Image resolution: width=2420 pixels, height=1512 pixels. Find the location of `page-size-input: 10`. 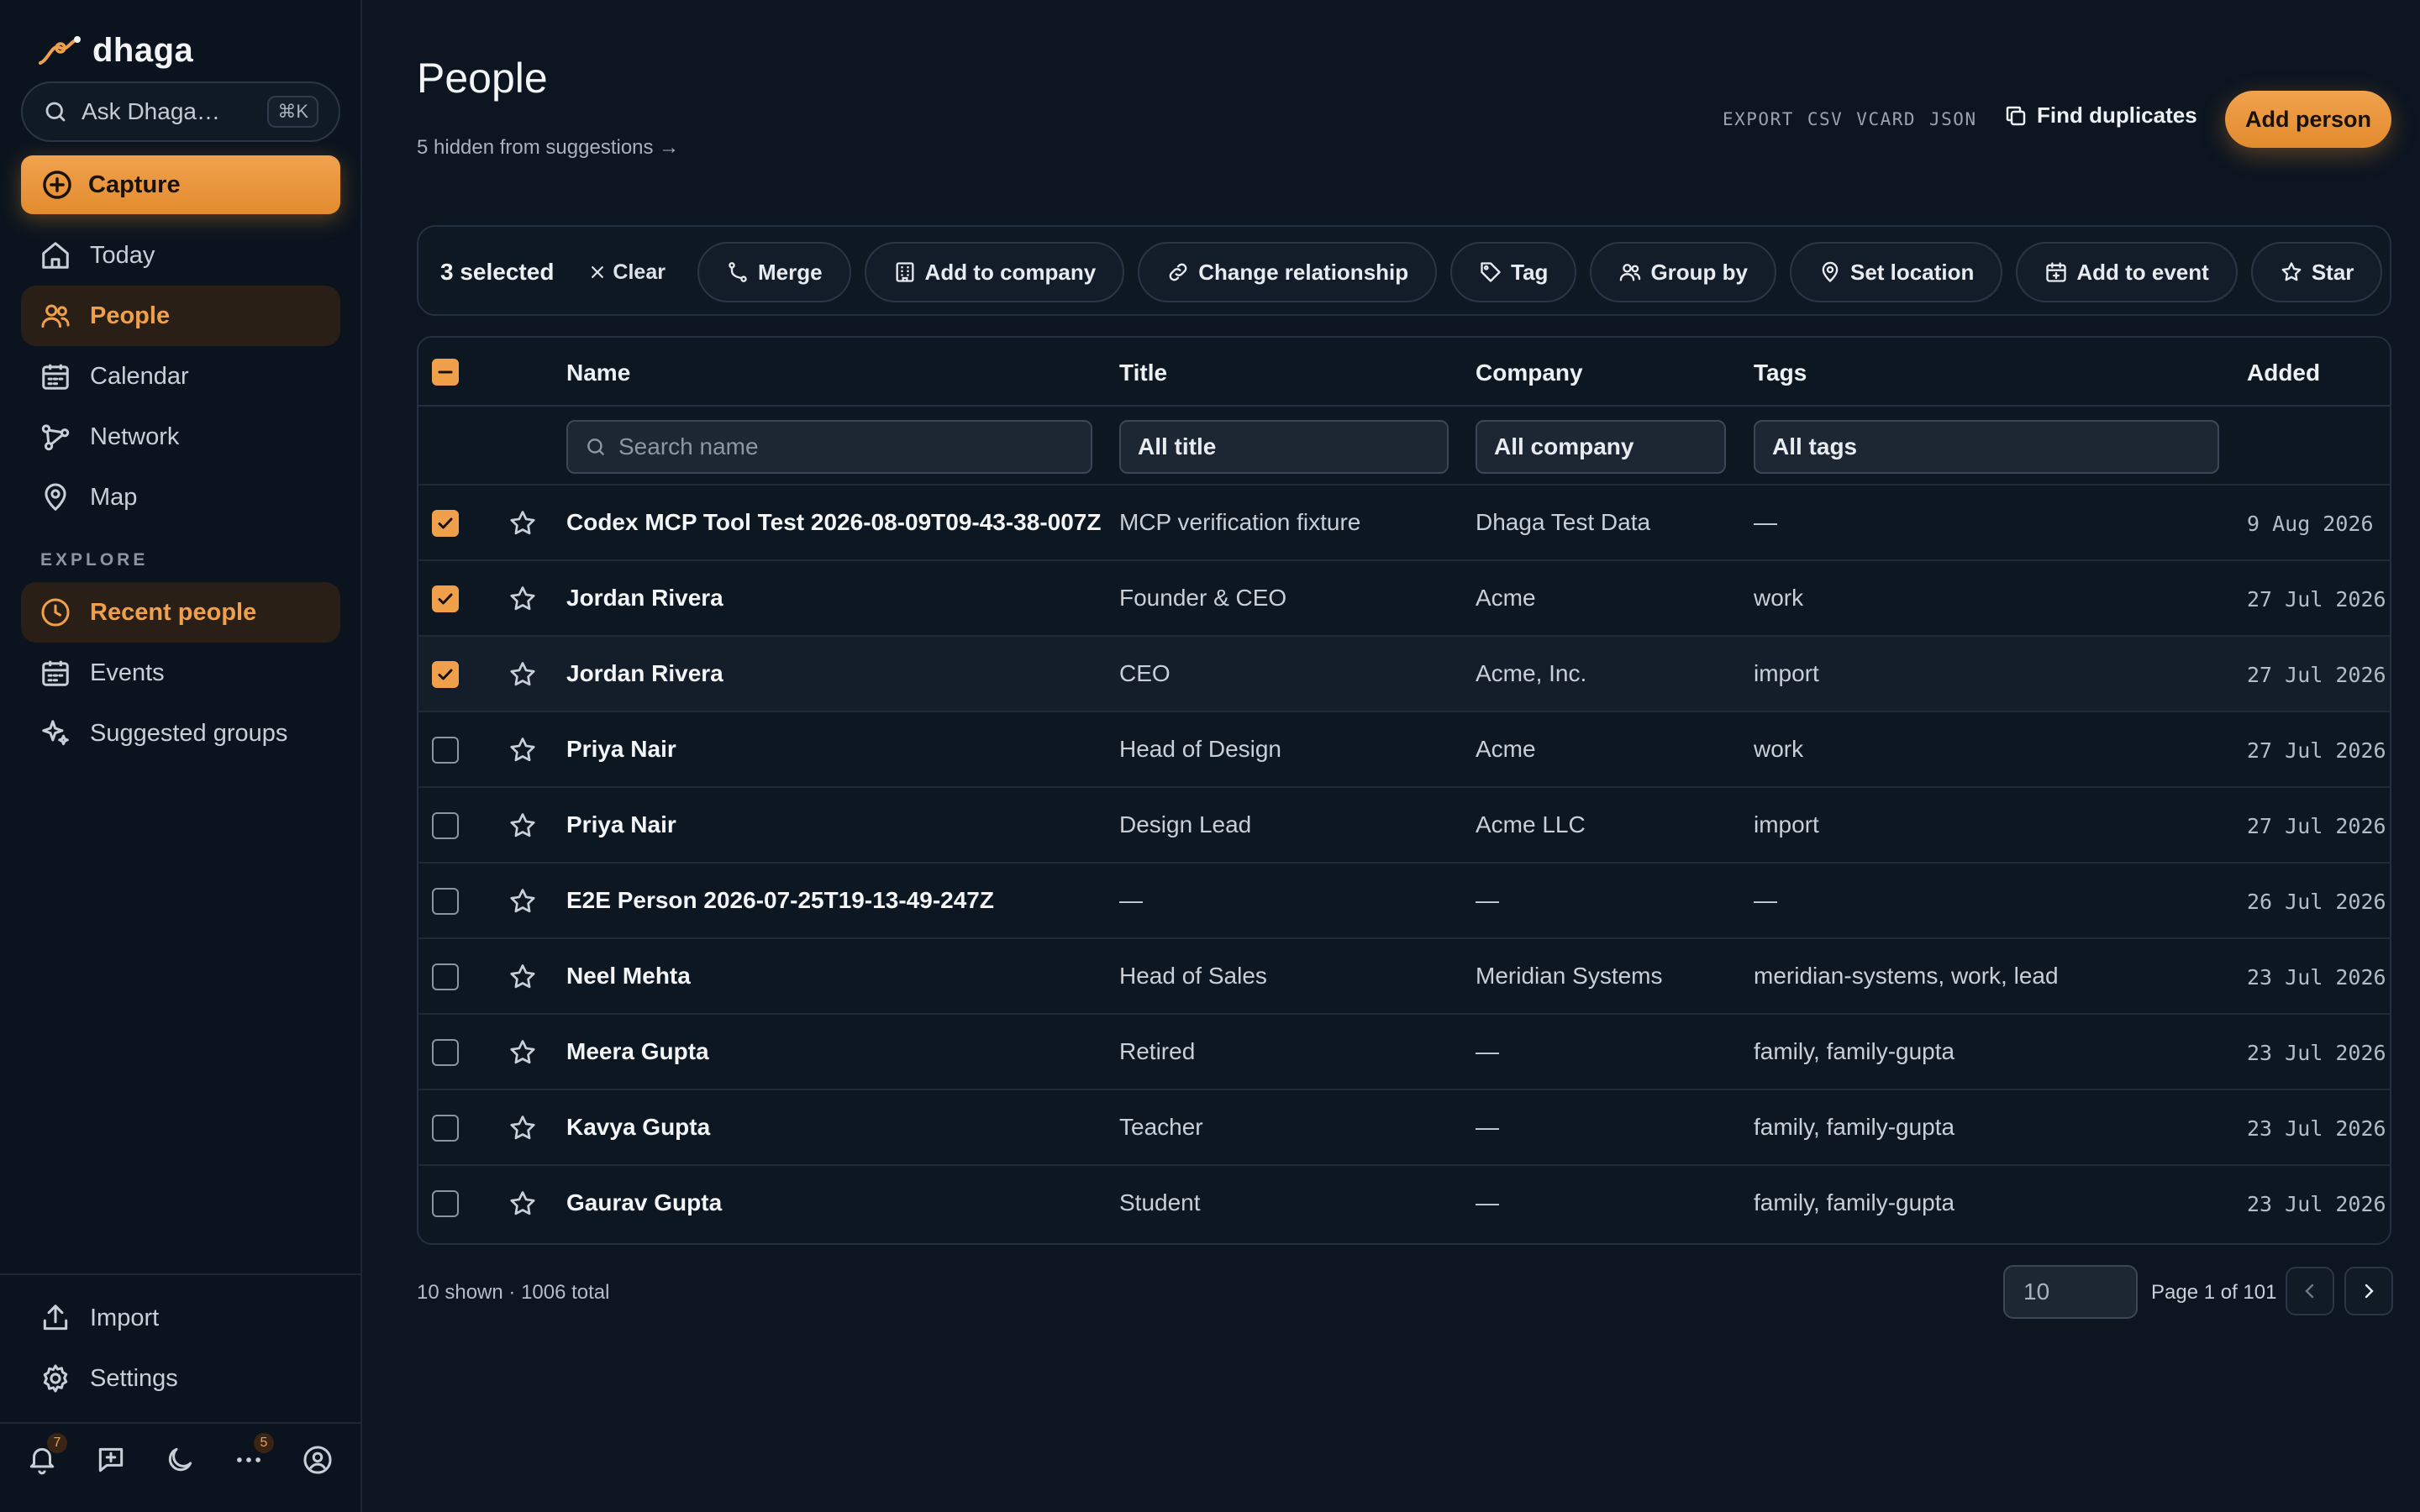

page-size-input: 10 is located at coordinates (2070, 1292).